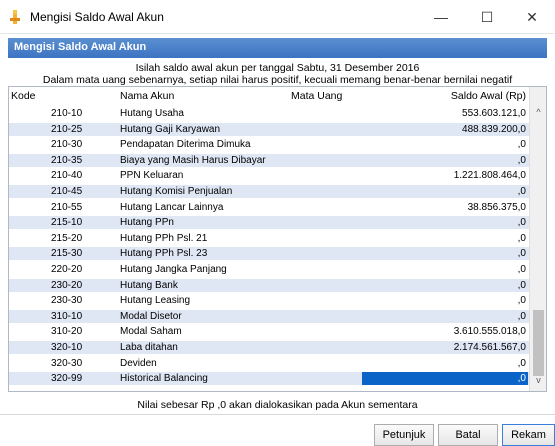 This screenshot has height=446, width=555. I want to click on cell-kode: 310-20, so click(67, 332).